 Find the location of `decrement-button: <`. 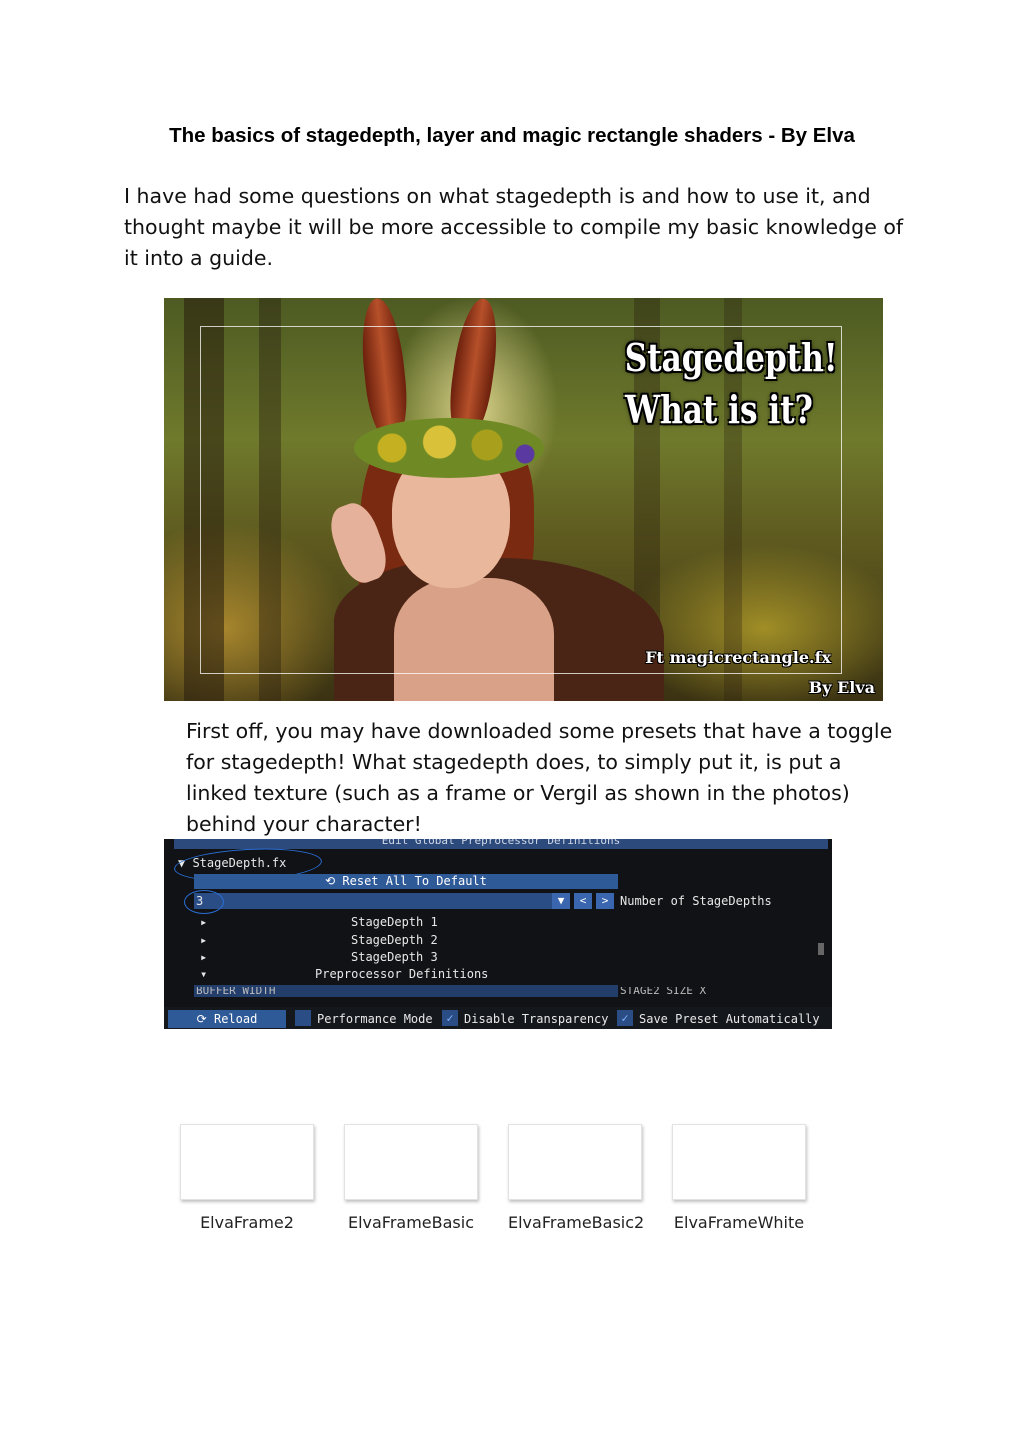

decrement-button: < is located at coordinates (583, 901).